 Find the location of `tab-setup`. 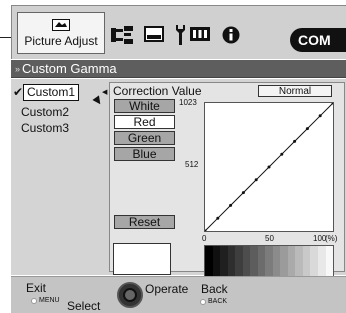

tab-setup is located at coordinates (180, 35).